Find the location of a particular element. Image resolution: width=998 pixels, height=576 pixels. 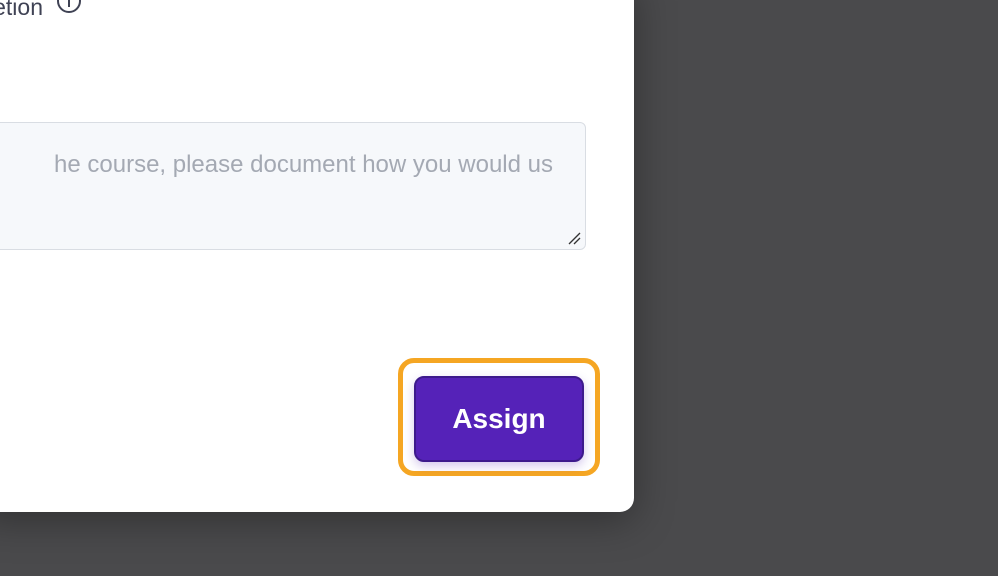

resize-handle-icon is located at coordinates (574, 238).